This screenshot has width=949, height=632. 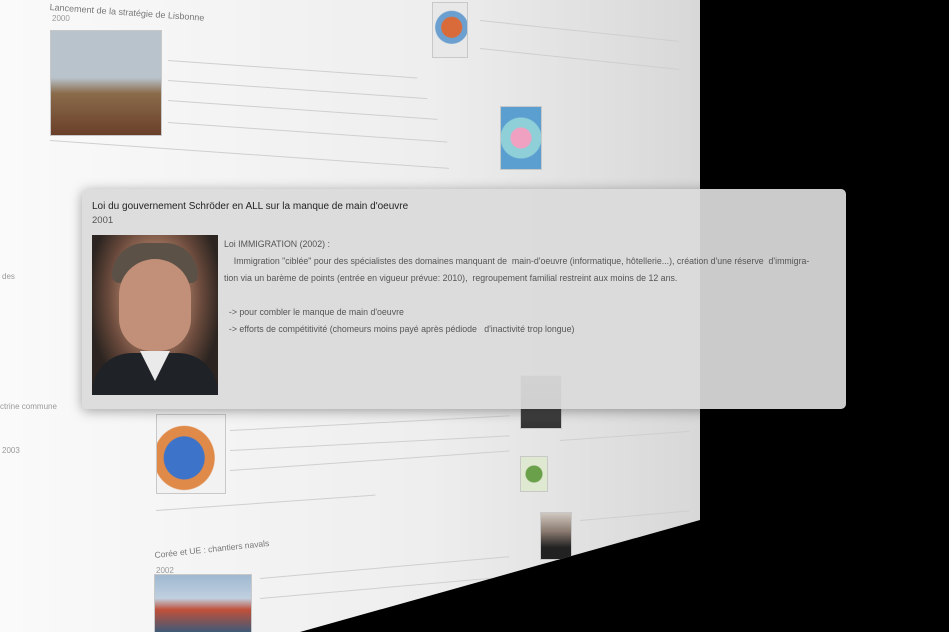 I want to click on portrait-face, so click(x=155, y=305).